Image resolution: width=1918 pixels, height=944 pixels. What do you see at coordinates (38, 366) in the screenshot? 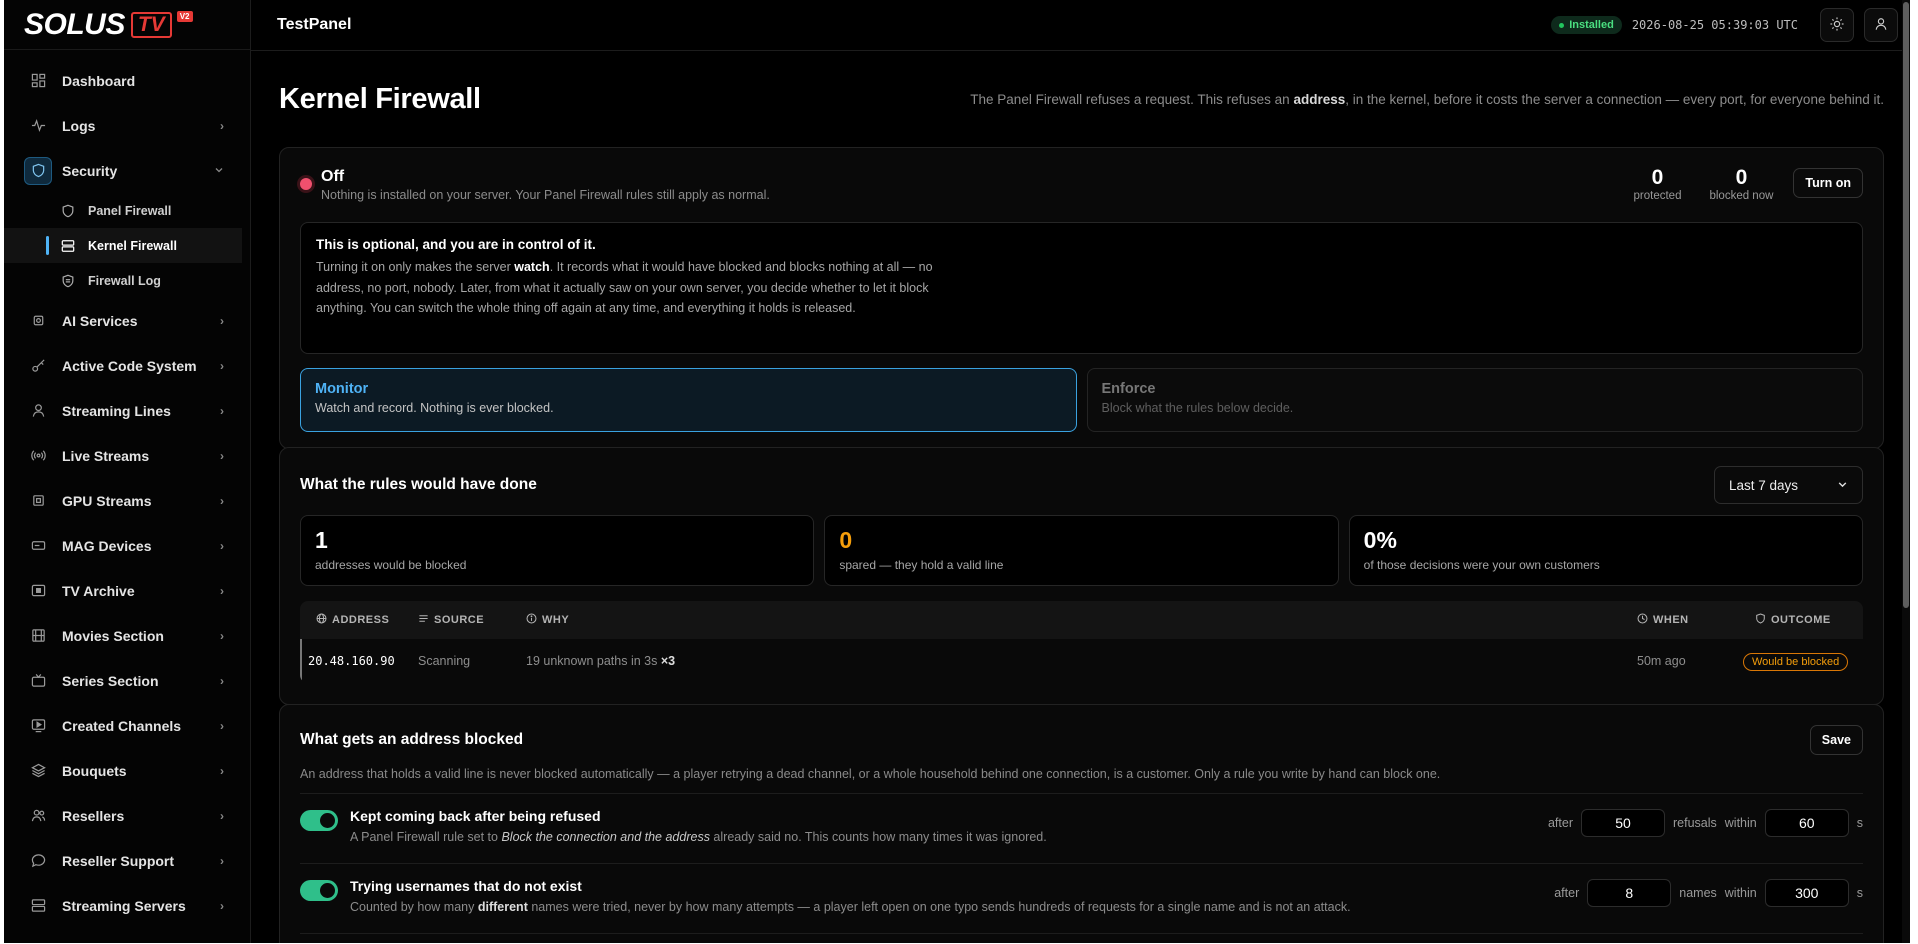
I see `key-icon` at bounding box center [38, 366].